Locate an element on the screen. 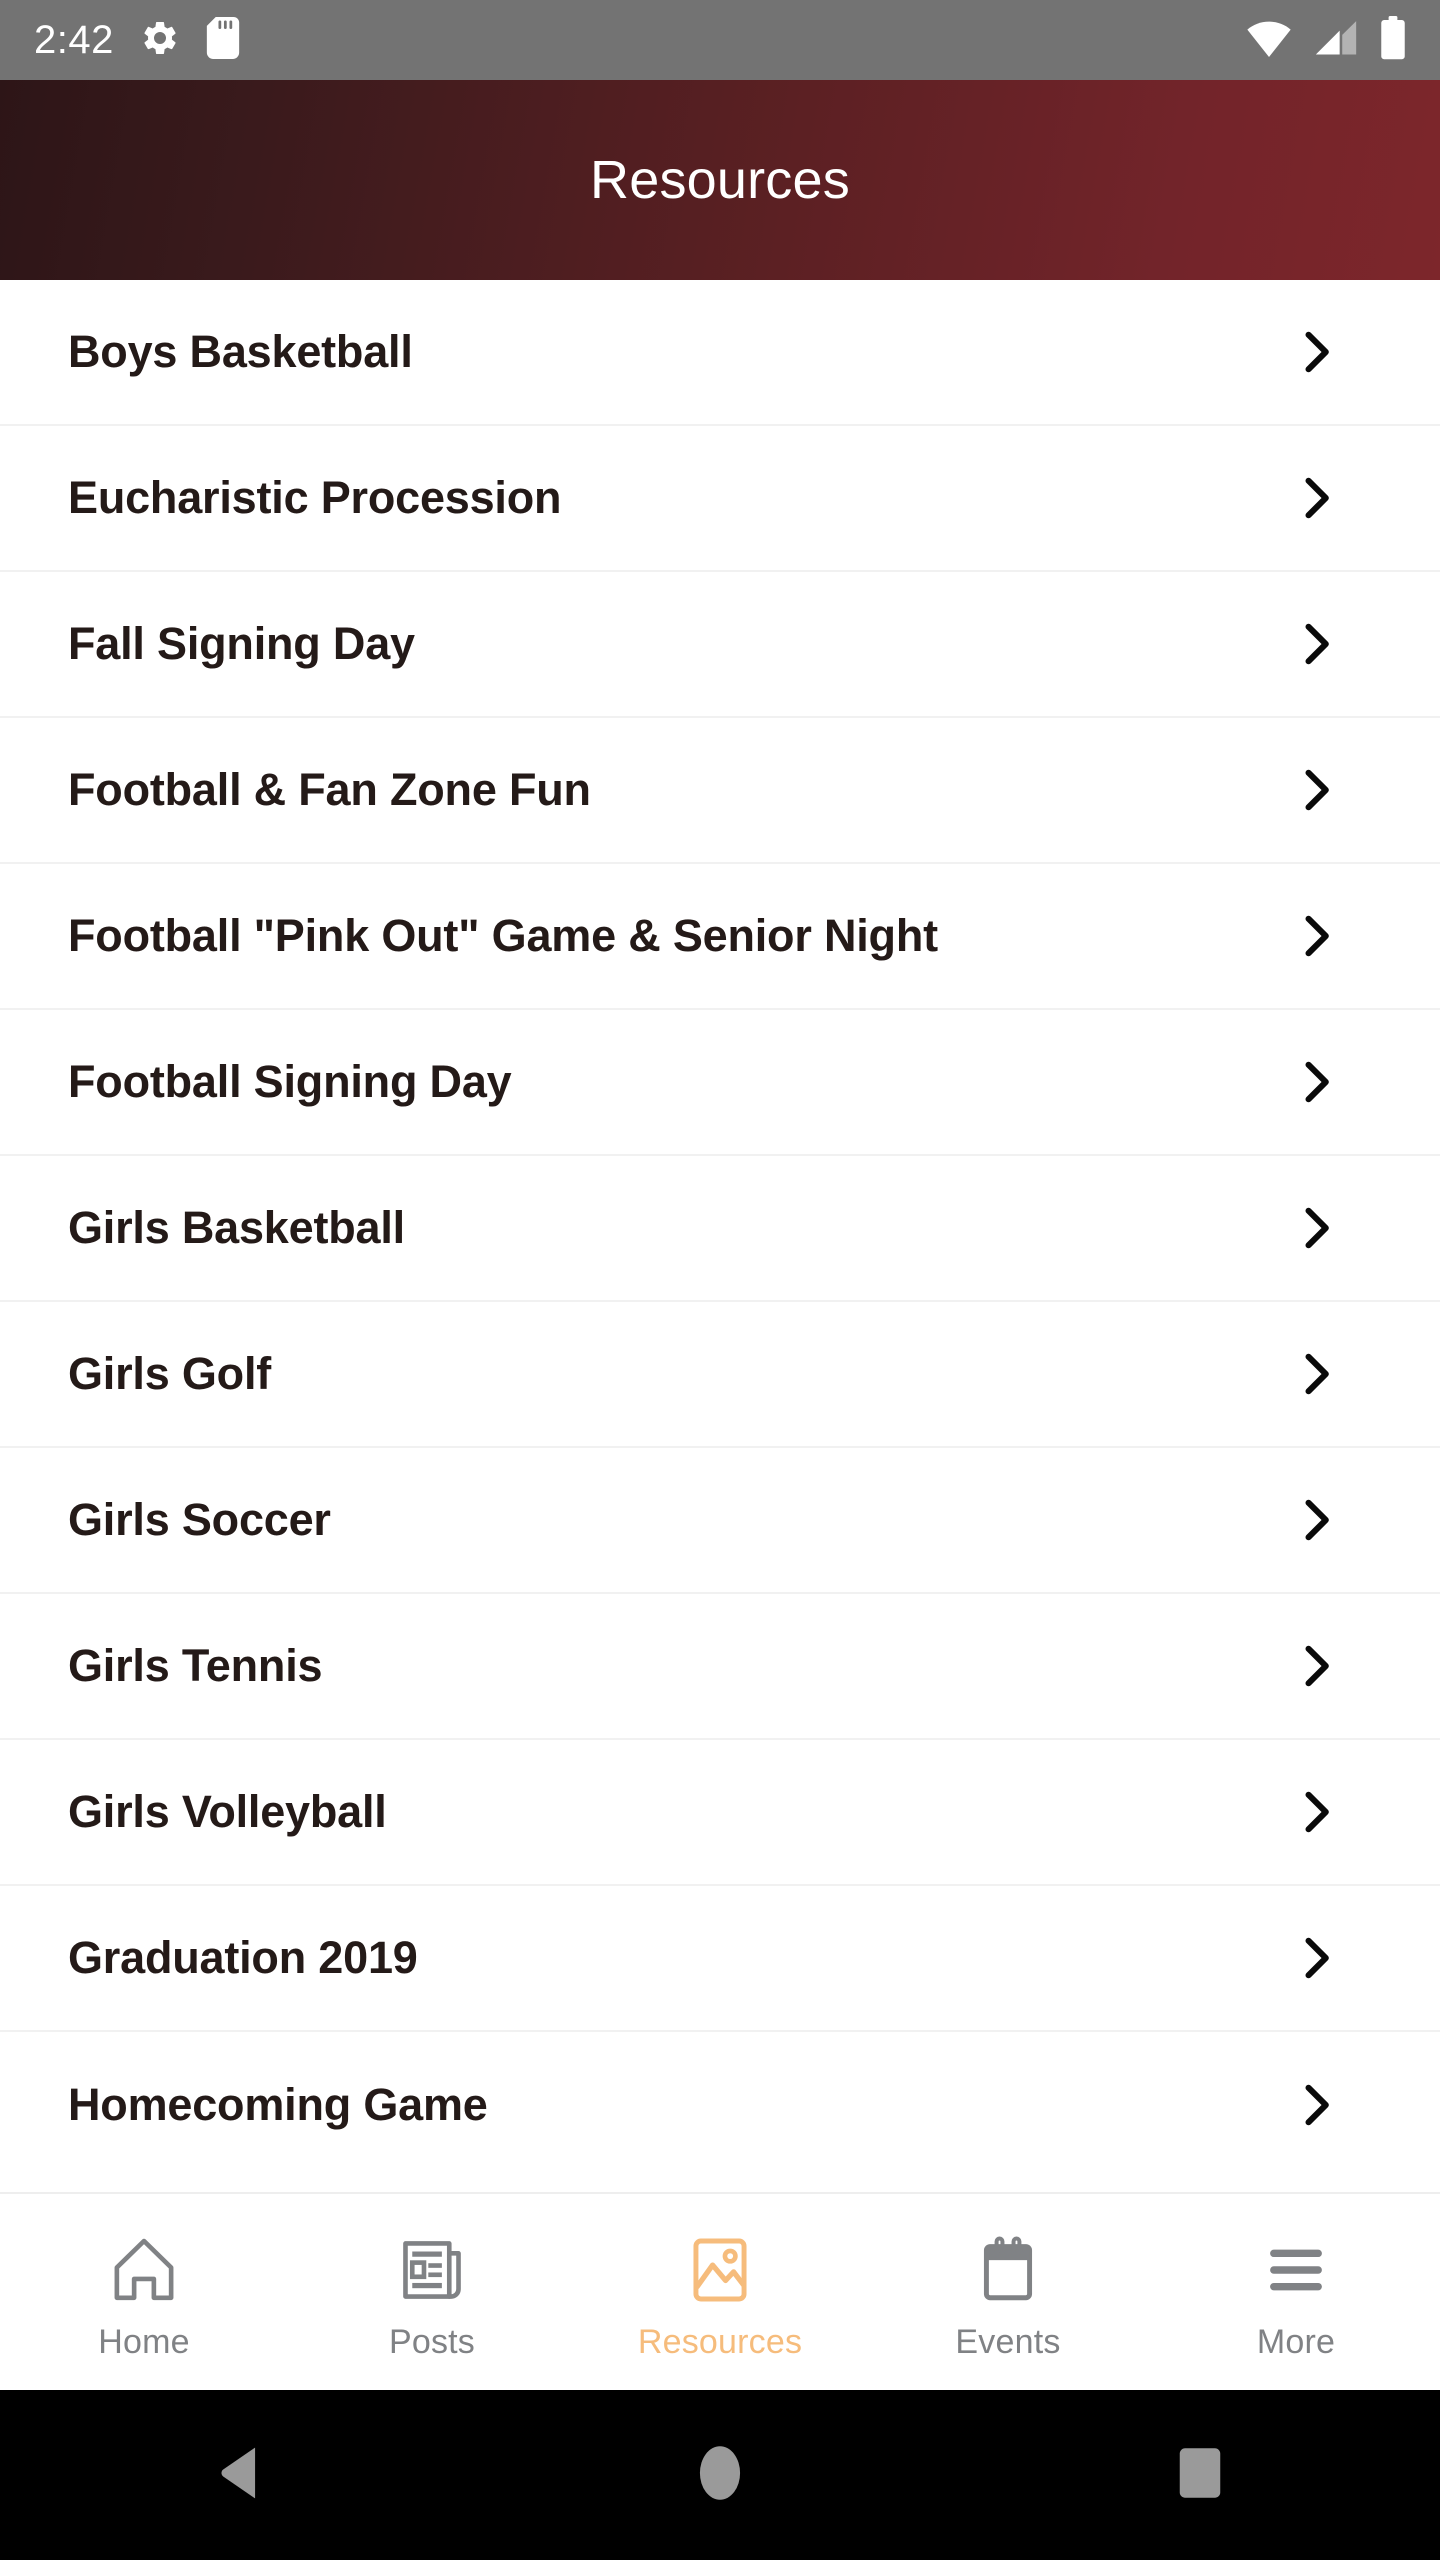  news-icon is located at coordinates (432, 2270).